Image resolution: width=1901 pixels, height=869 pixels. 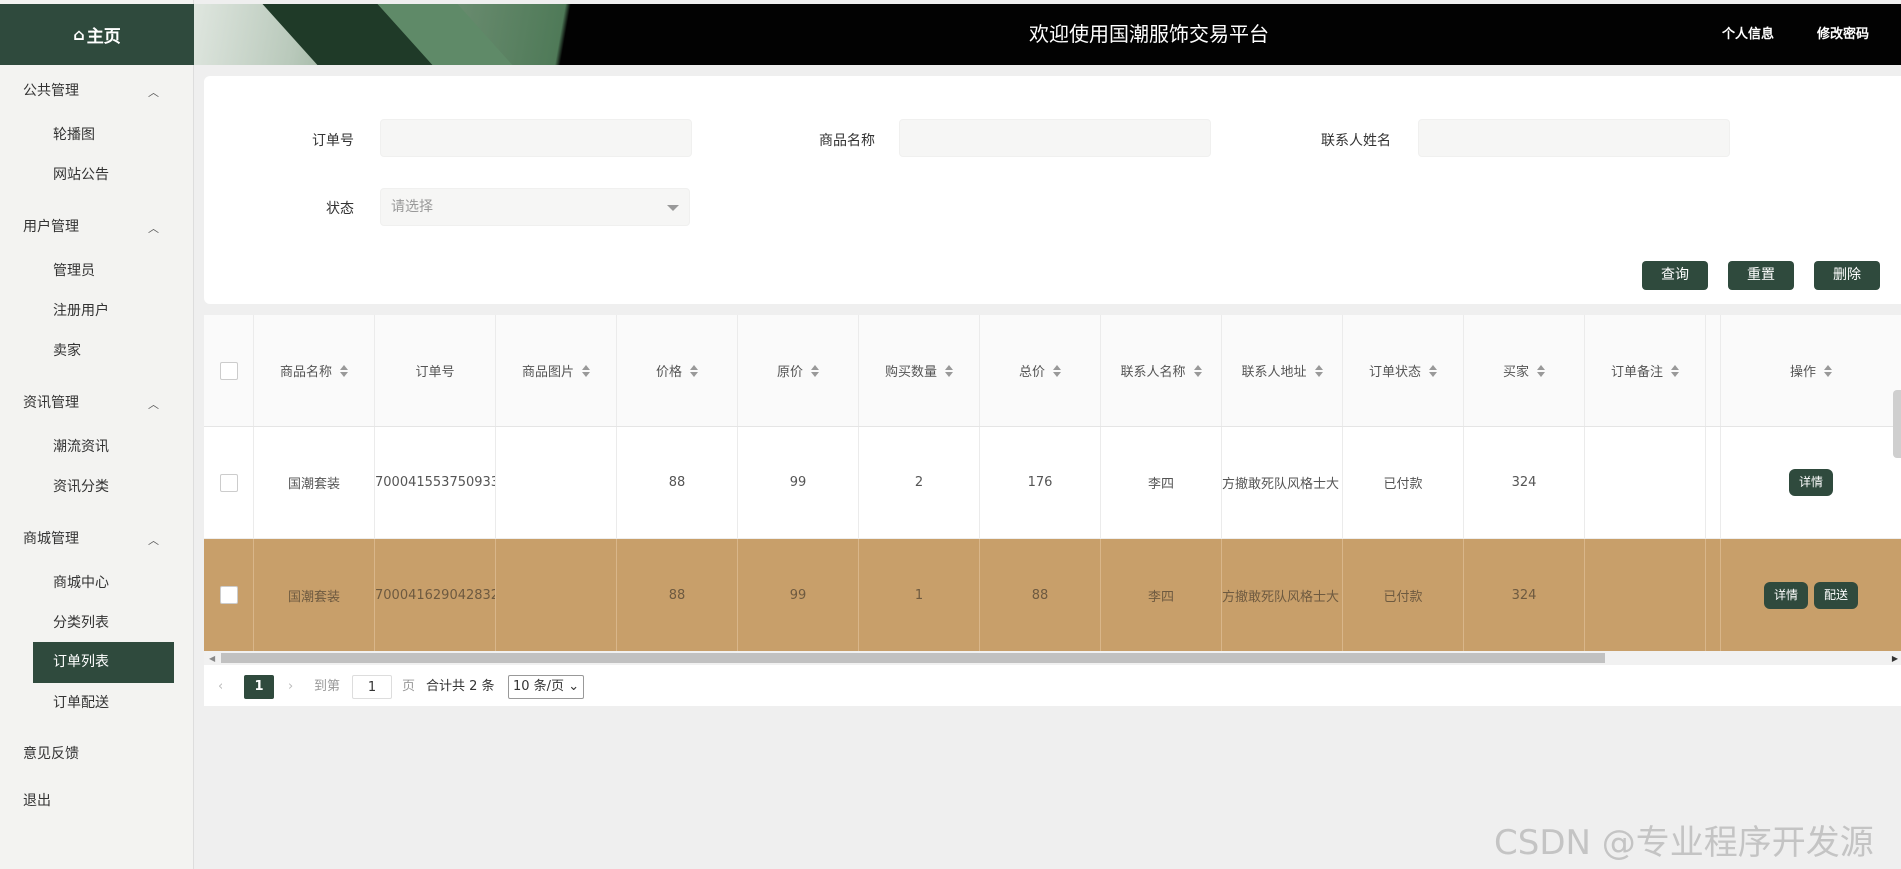 What do you see at coordinates (340, 209) in the screenshot?
I see `status-label: 状态` at bounding box center [340, 209].